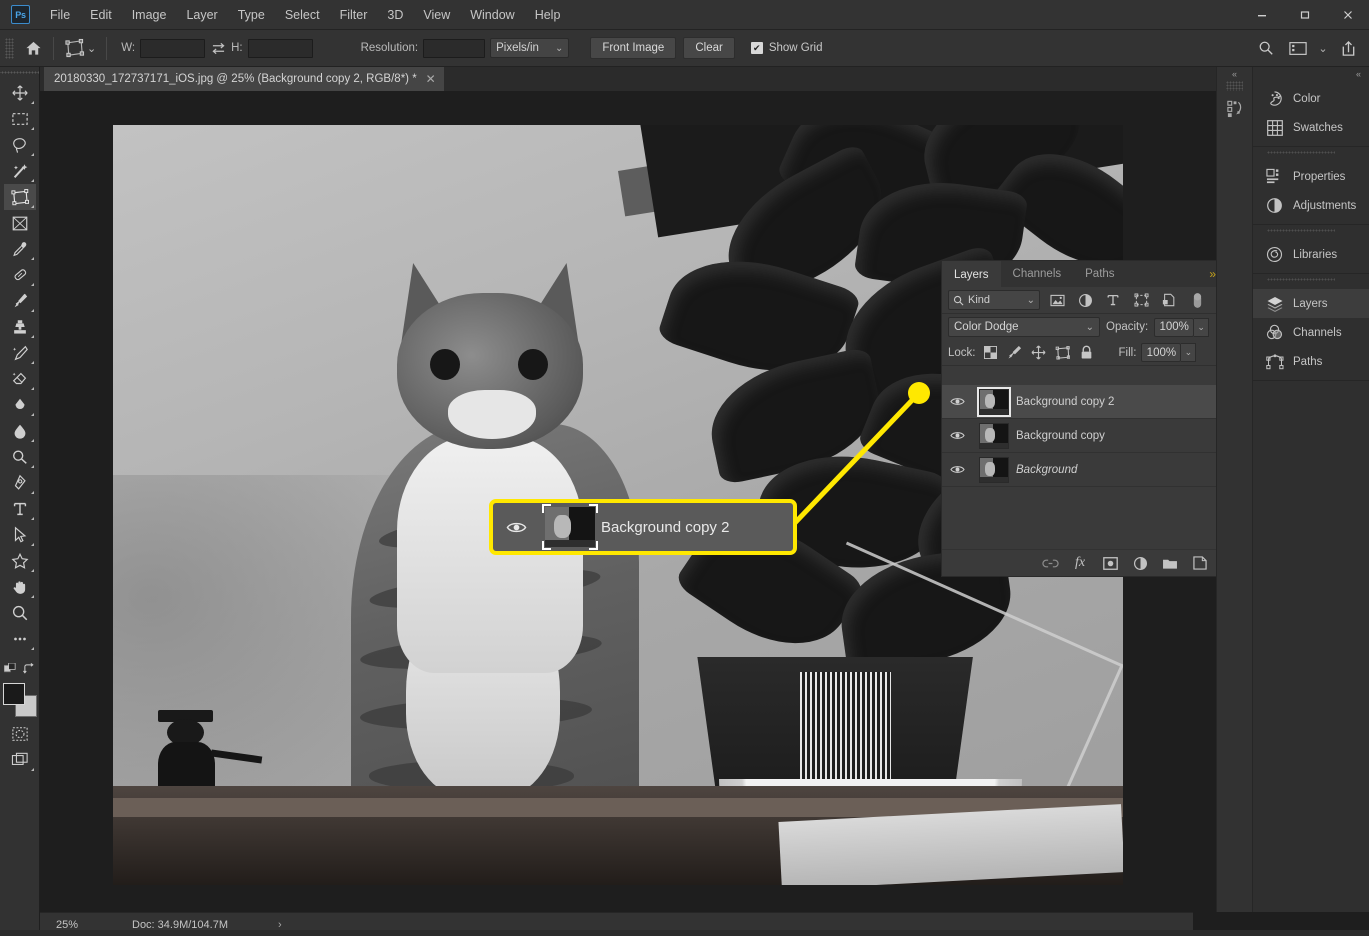  Describe the element at coordinates (20, 327) in the screenshot. I see `clone-stamp-tool` at that location.